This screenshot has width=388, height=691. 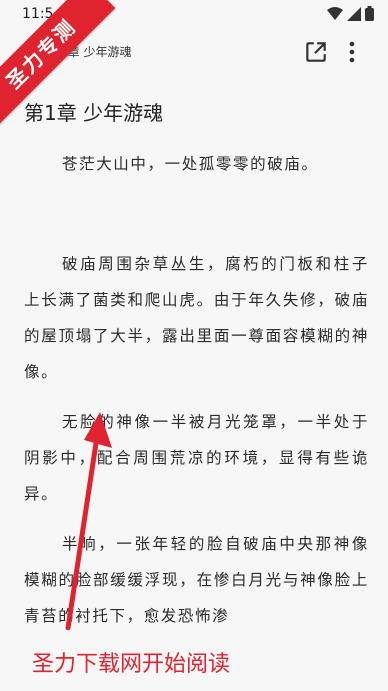 I want to click on open-external-icon, so click(x=316, y=52).